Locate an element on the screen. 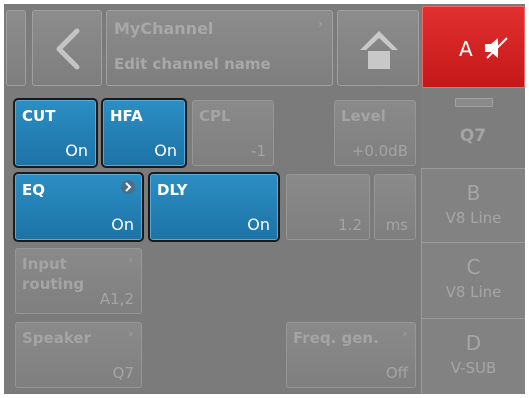  dly-value: On is located at coordinates (258, 224).